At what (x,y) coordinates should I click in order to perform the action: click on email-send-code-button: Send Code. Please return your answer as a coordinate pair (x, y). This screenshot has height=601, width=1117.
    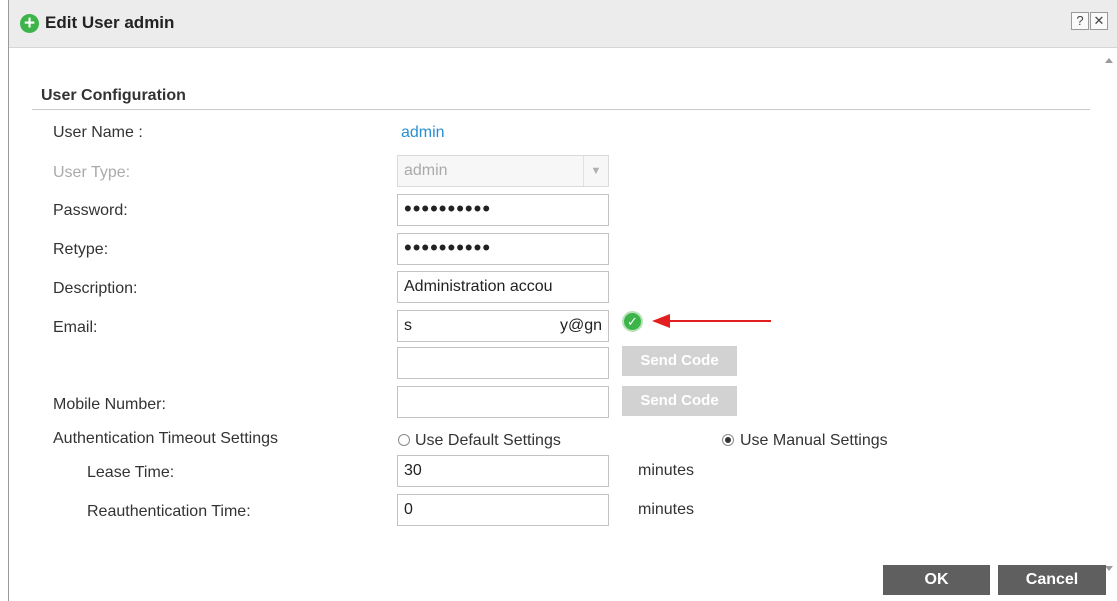
    Looking at the image, I should click on (679, 361).